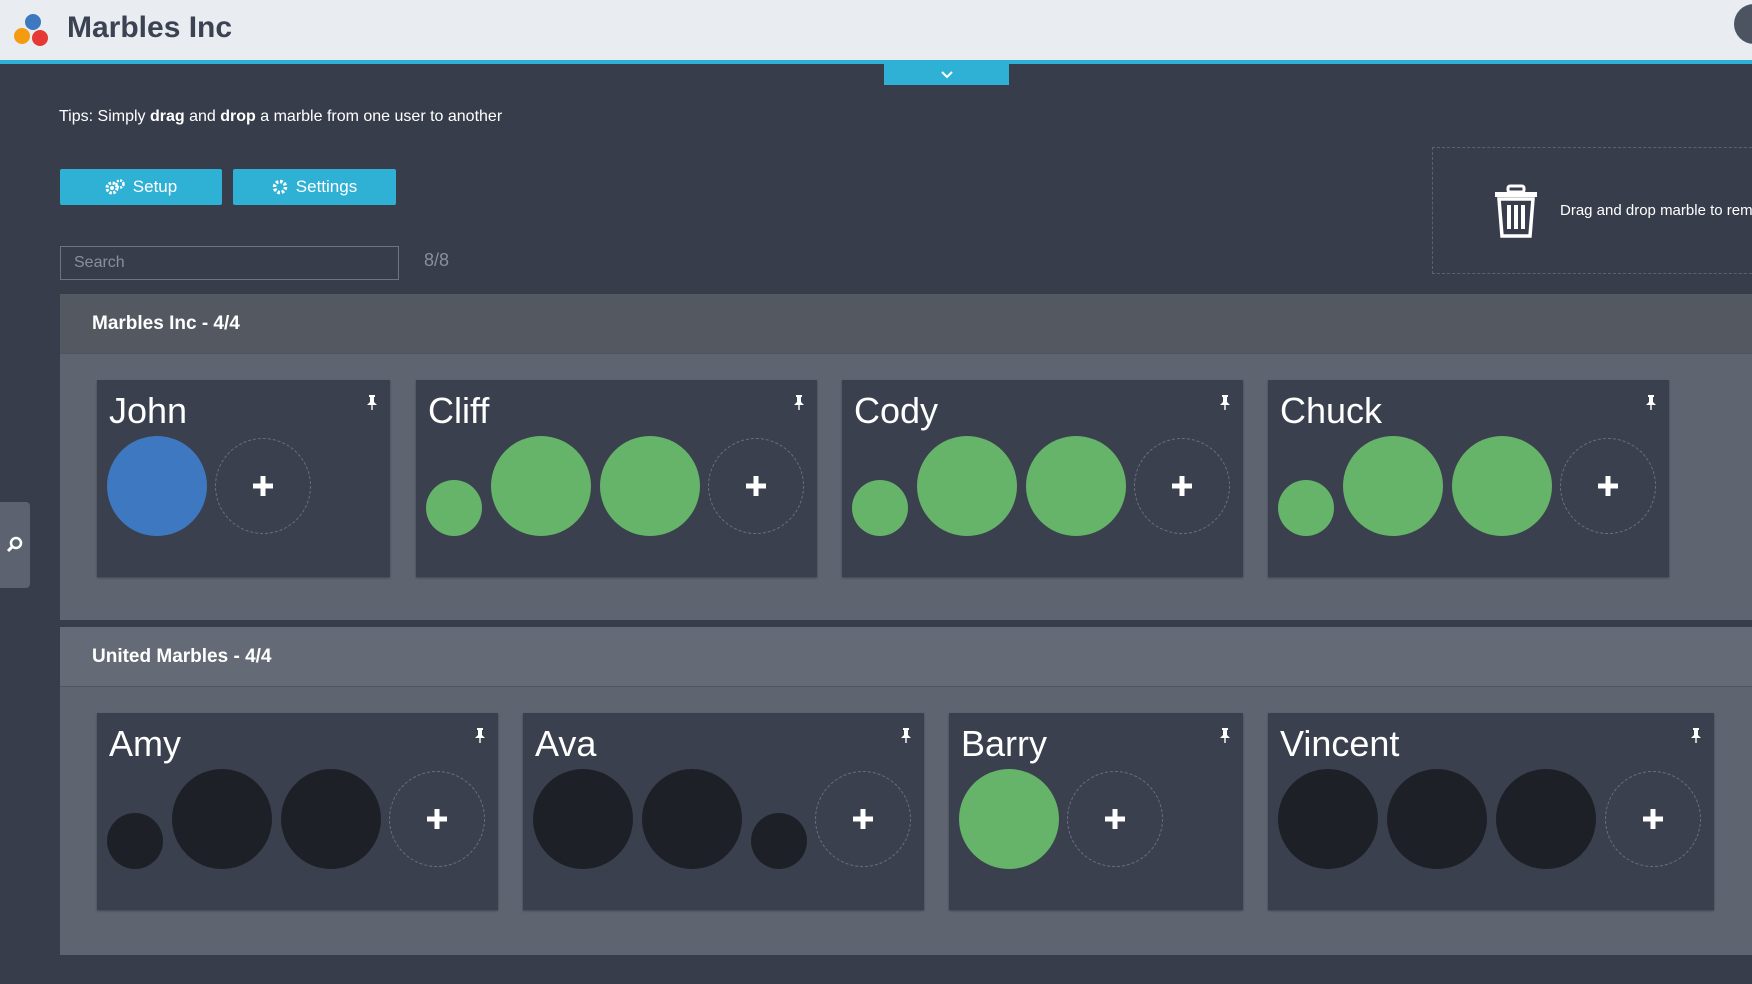 This screenshot has width=1752, height=984. I want to click on user-name: Amy, so click(145, 743).